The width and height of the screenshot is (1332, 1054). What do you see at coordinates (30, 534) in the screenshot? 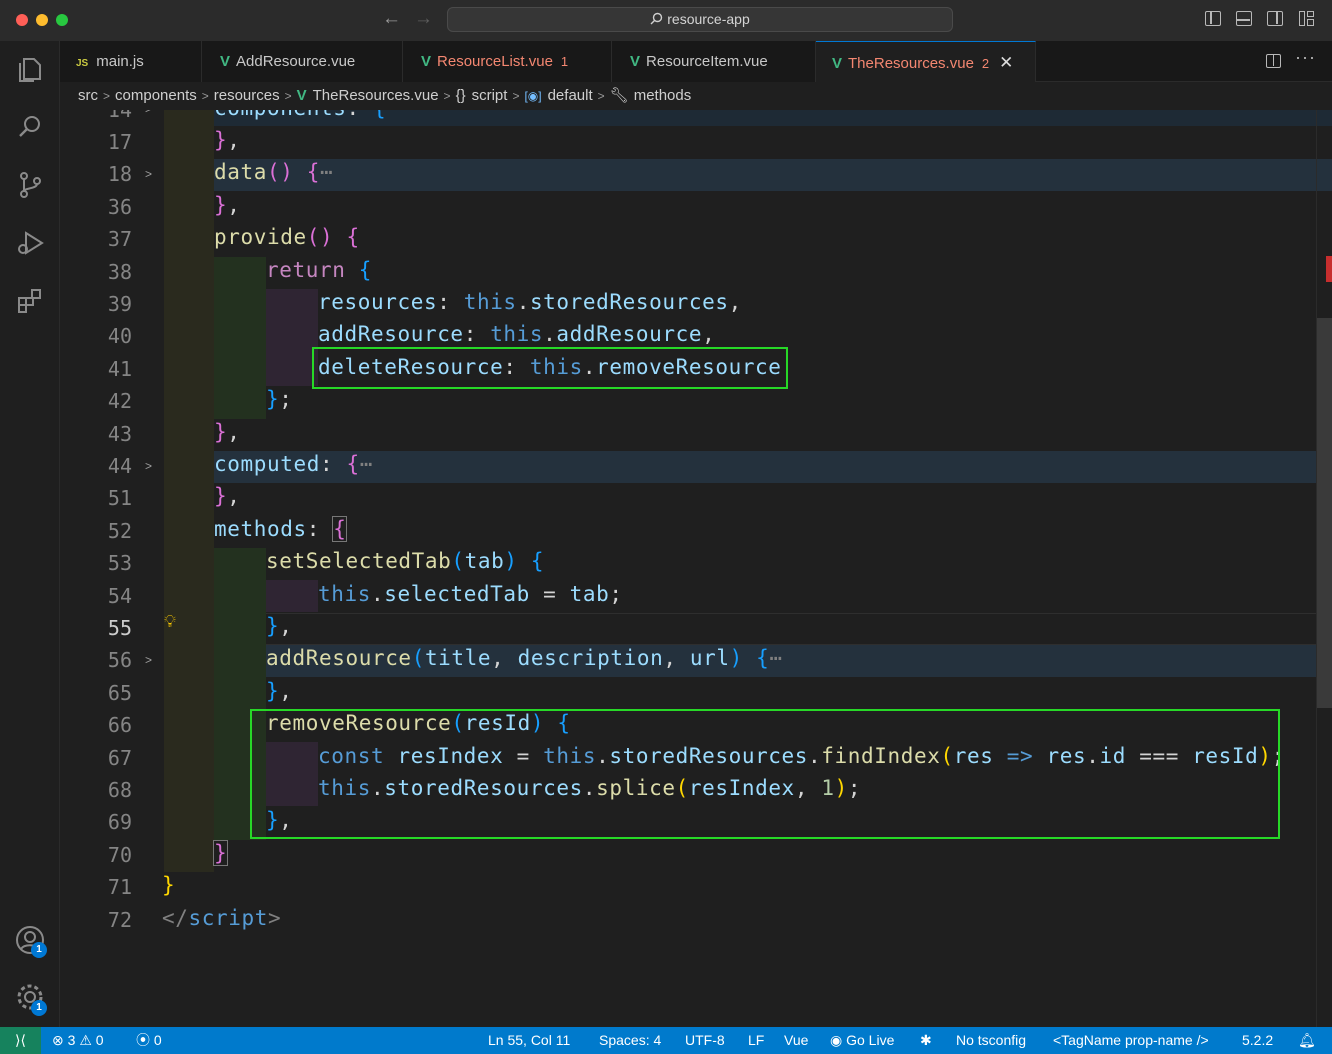
I see `activity-bar: 1 1` at bounding box center [30, 534].